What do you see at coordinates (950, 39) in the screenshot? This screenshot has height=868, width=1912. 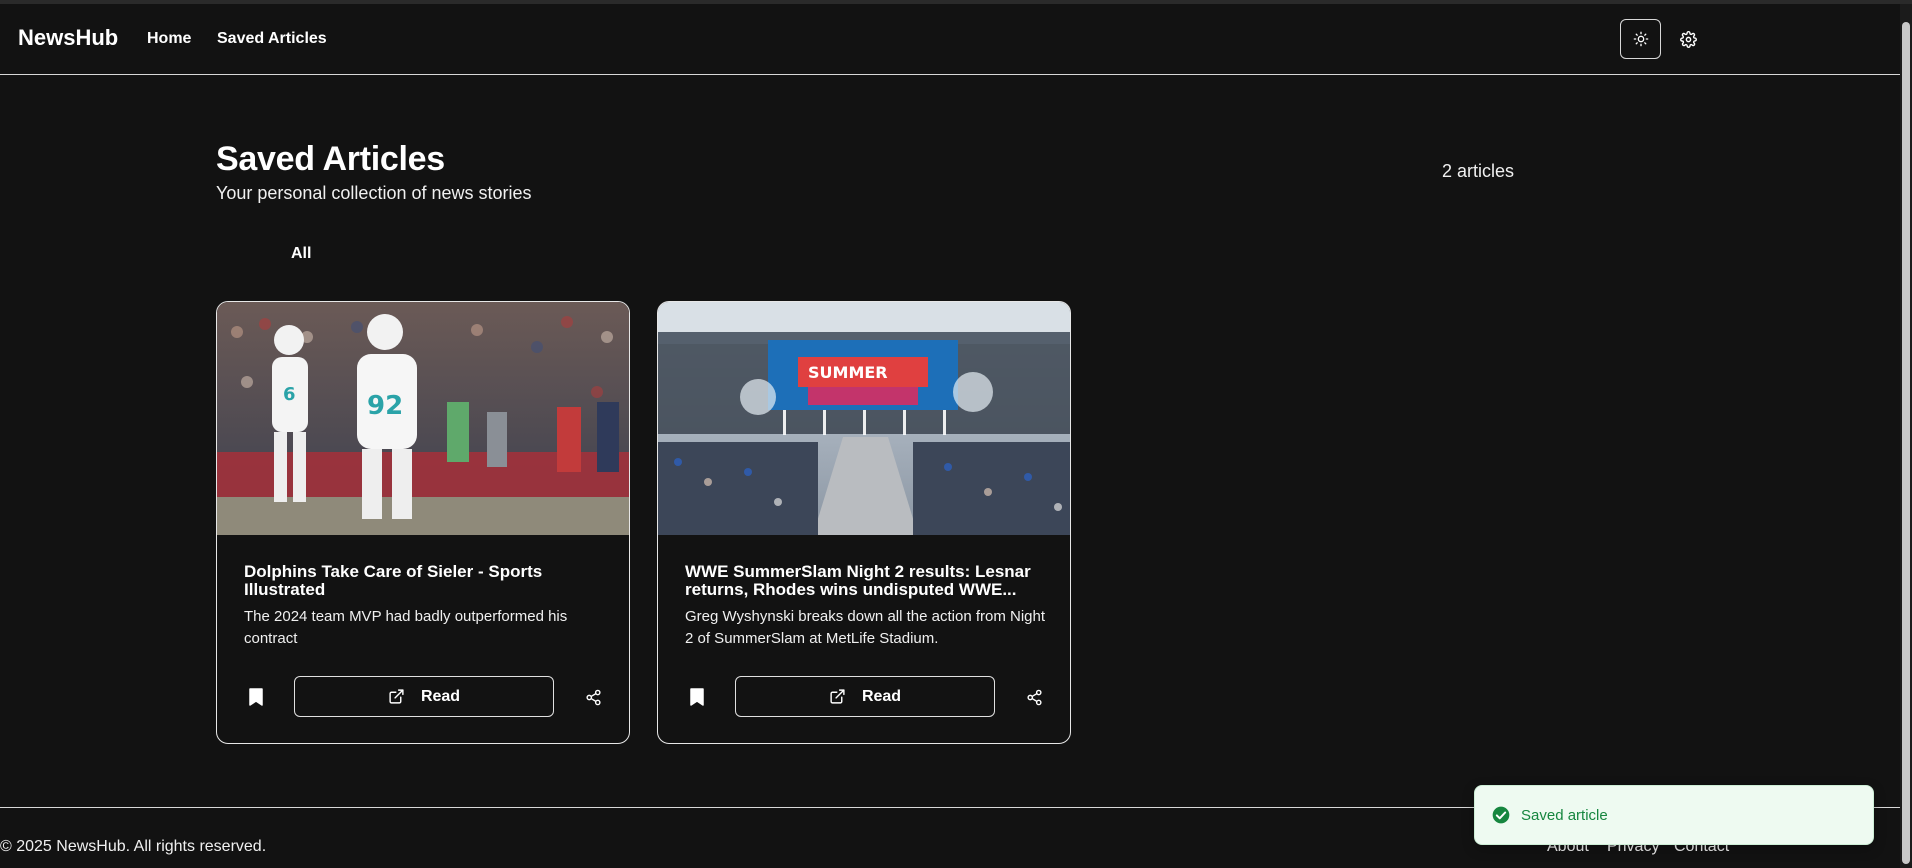 I see `top-navbar: NewsHub Home Saved Articles` at bounding box center [950, 39].